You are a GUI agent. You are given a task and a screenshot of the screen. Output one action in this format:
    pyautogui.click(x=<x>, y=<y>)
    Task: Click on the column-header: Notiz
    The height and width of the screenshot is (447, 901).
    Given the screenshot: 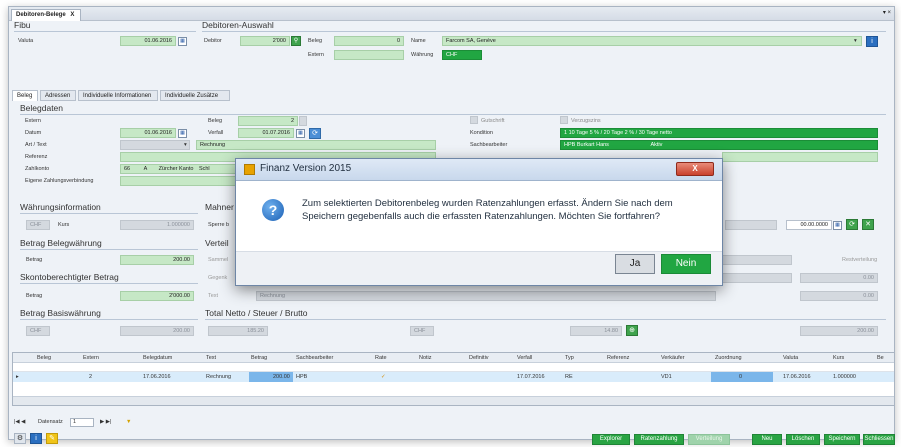 What is the action you would take?
    pyautogui.click(x=425, y=358)
    